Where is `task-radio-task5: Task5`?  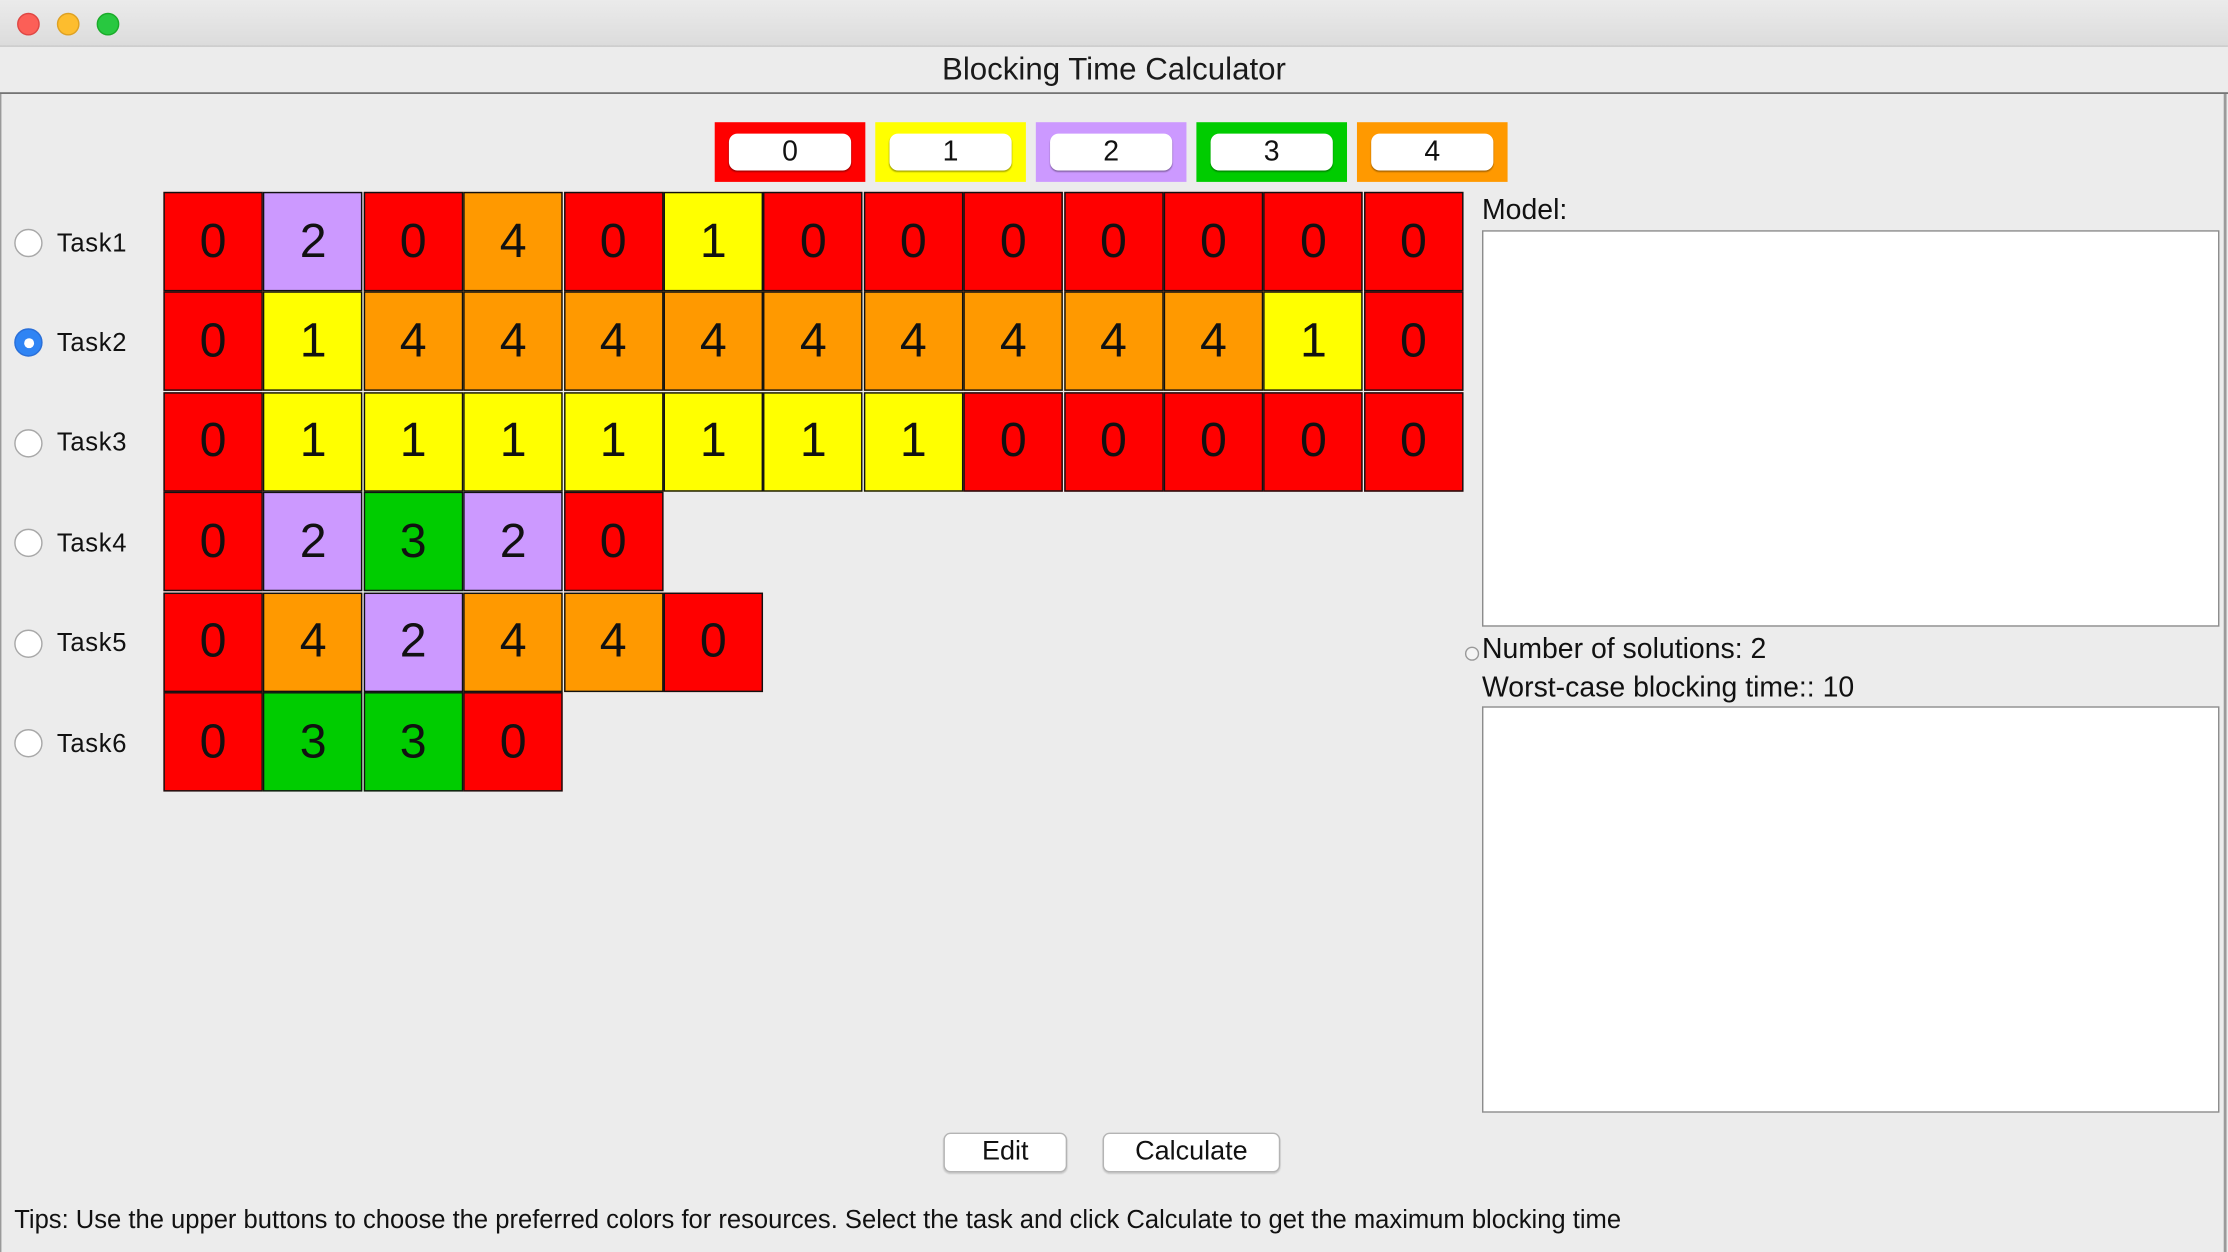
task-radio-task5: Task5 is located at coordinates (85, 642).